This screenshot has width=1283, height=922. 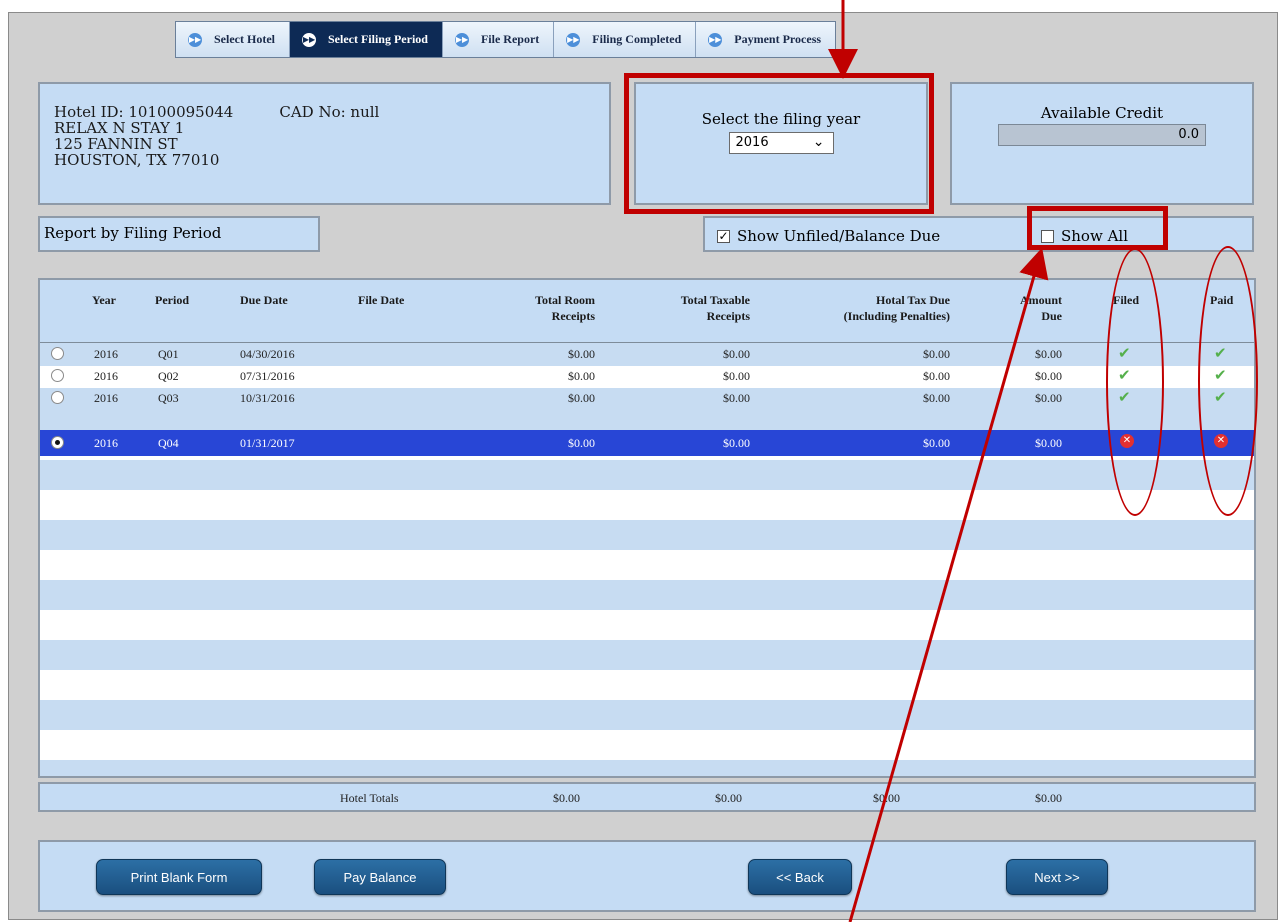 I want to click on cell-period: Q01, so click(x=168, y=354).